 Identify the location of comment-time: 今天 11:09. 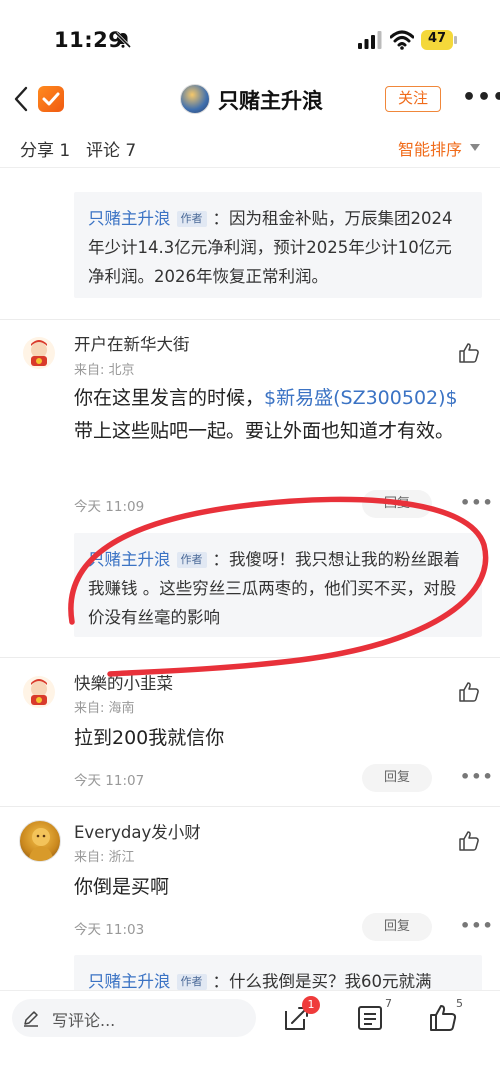
(109, 507).